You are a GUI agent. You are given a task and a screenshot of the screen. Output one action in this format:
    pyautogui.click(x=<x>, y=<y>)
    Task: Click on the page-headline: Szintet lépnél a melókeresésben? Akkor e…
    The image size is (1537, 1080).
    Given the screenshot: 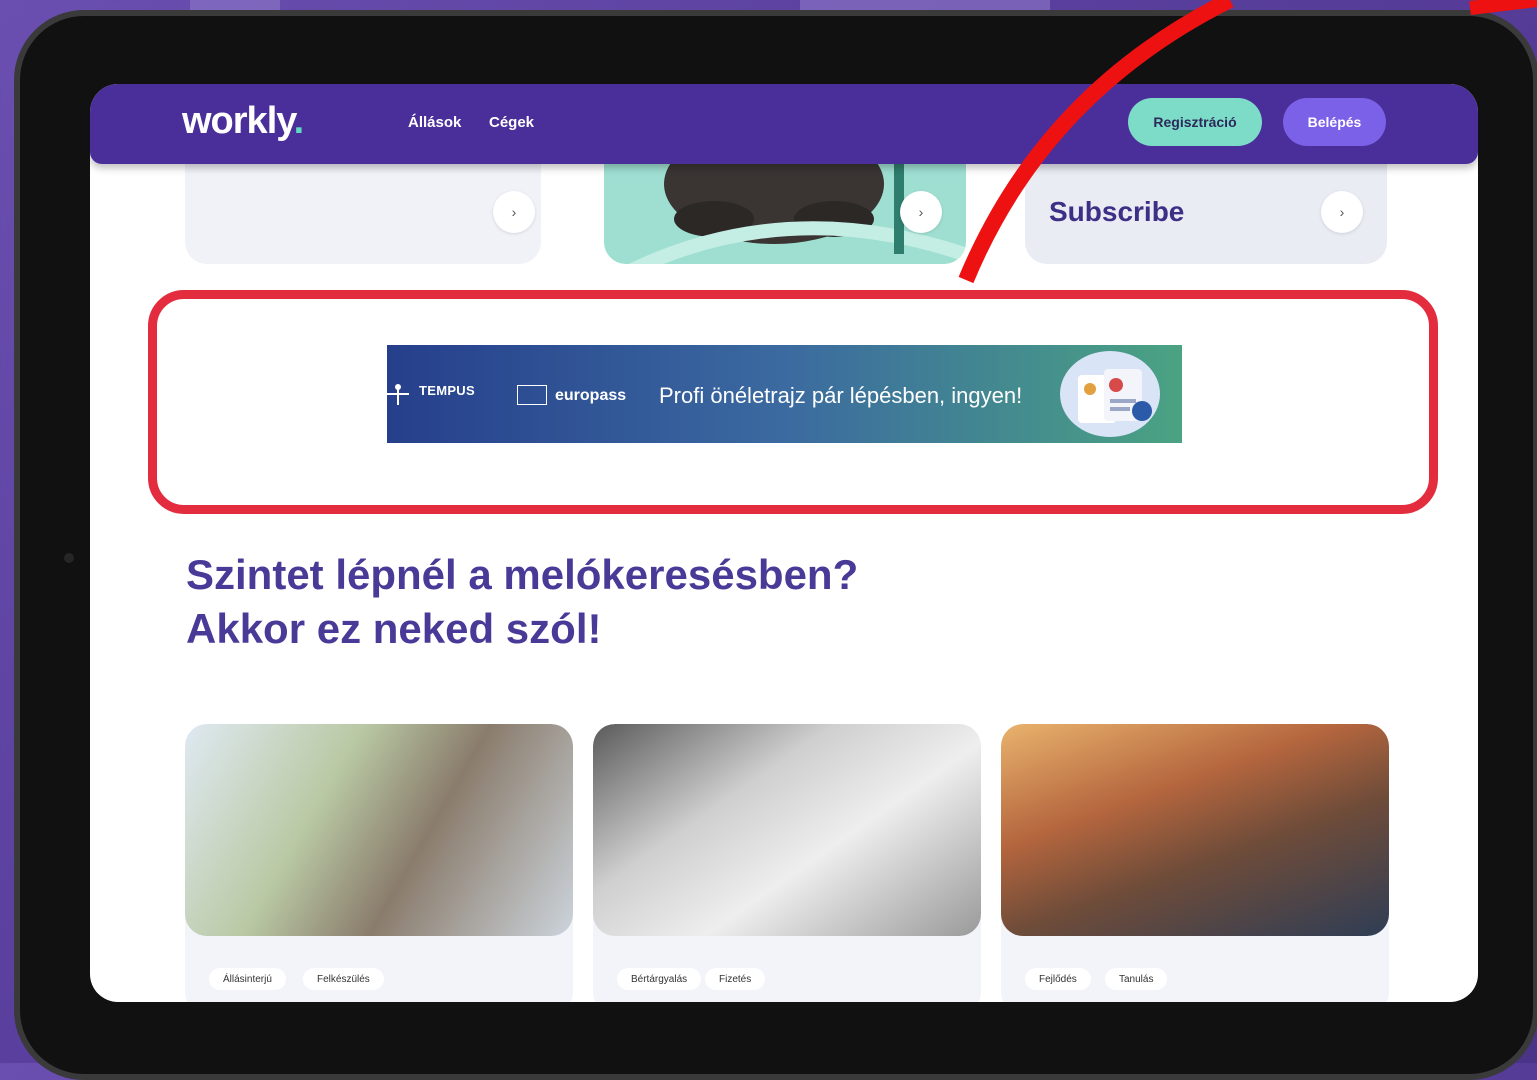 What is the action you would take?
    pyautogui.click(x=522, y=602)
    